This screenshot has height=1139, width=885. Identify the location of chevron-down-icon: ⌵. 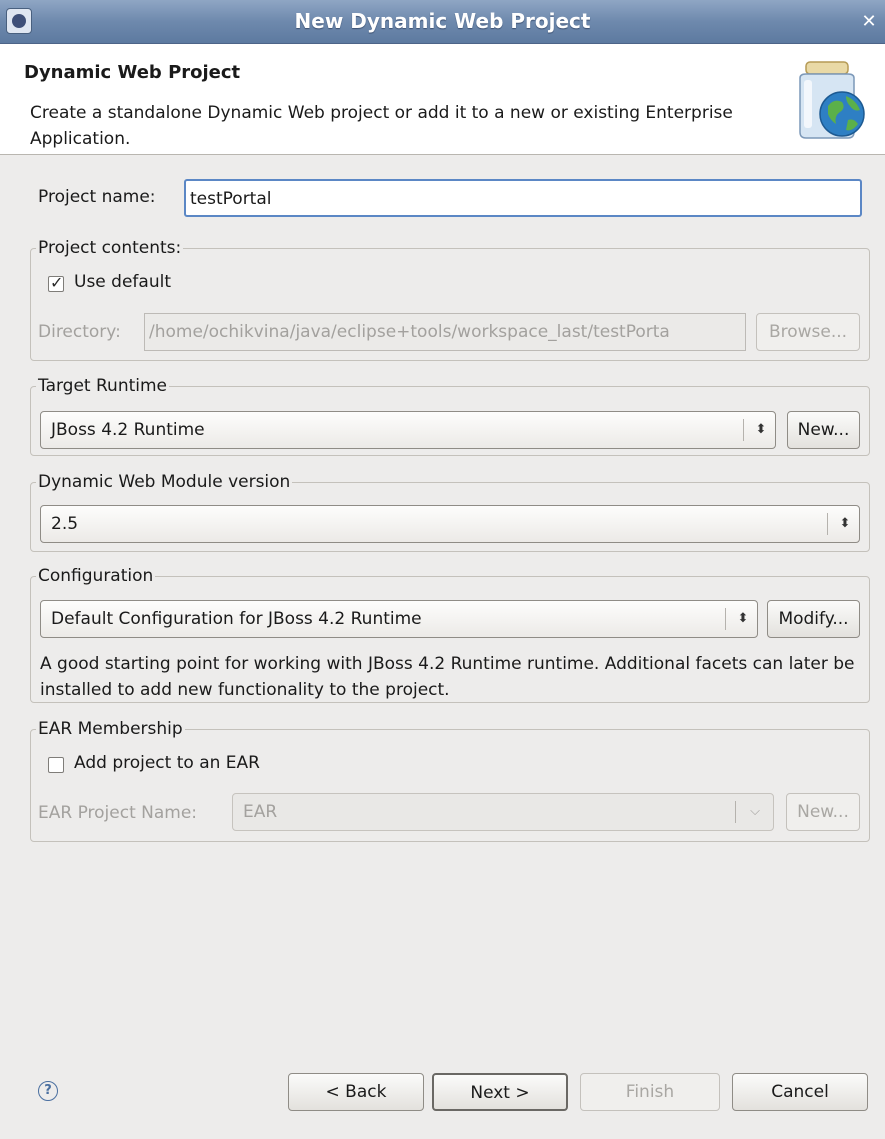
(755, 811).